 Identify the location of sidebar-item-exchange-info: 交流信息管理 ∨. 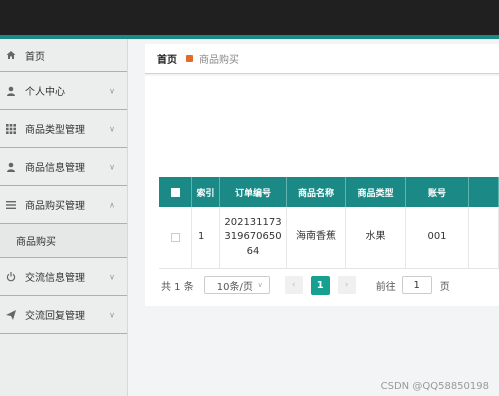
(63, 277).